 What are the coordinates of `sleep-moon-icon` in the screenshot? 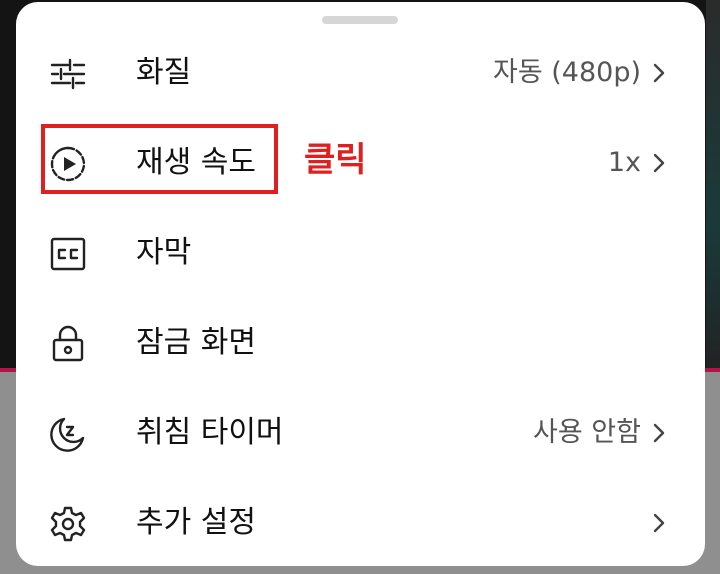 It's located at (68, 434).